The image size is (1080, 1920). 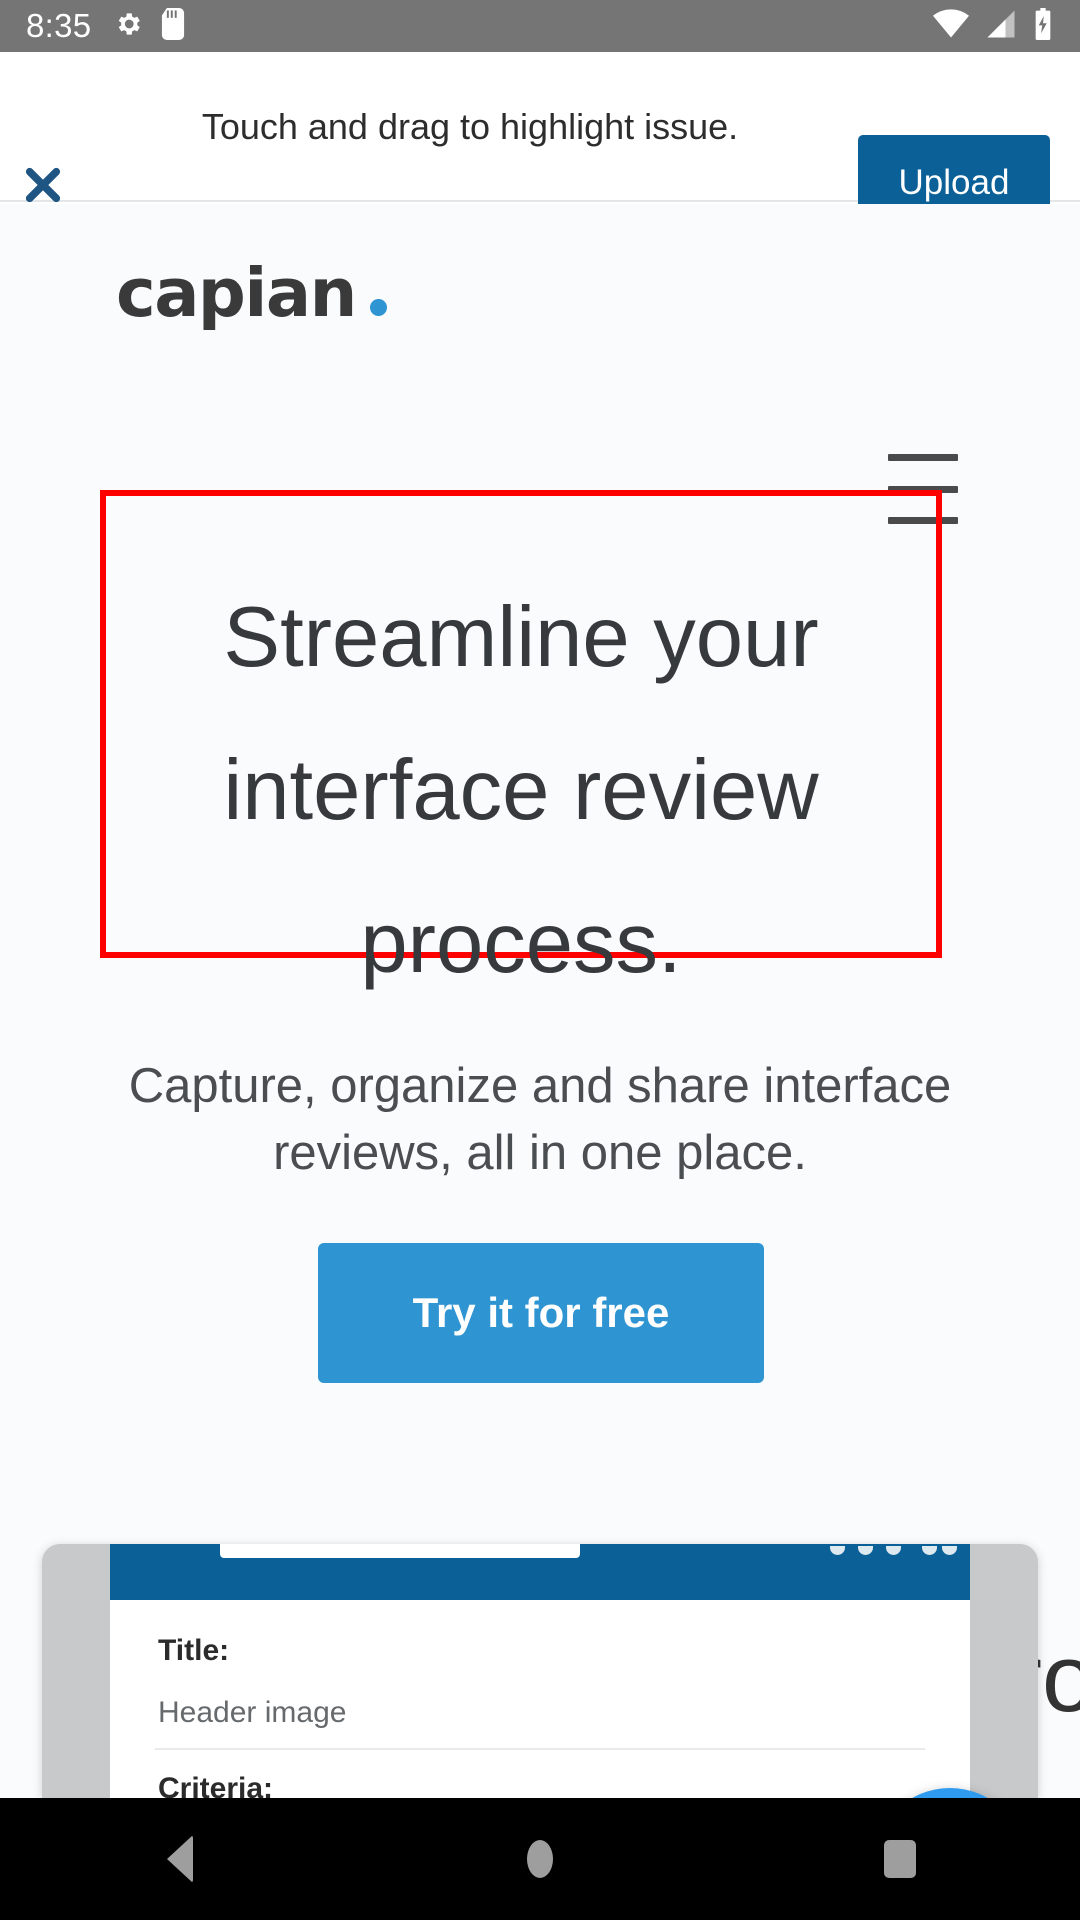 I want to click on back-triangle-icon, so click(x=180, y=1859).